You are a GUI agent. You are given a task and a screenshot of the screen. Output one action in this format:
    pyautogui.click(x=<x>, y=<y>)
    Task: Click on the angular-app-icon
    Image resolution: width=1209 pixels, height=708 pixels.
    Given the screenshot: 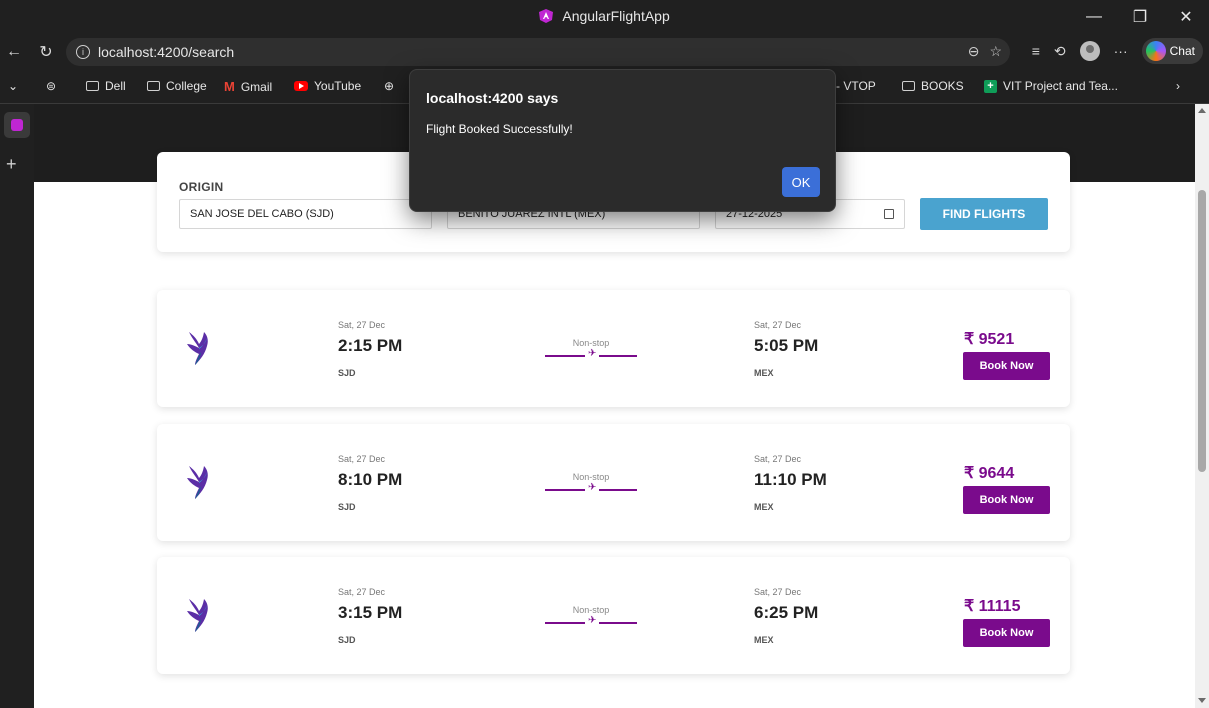 What is the action you would take?
    pyautogui.click(x=546, y=16)
    